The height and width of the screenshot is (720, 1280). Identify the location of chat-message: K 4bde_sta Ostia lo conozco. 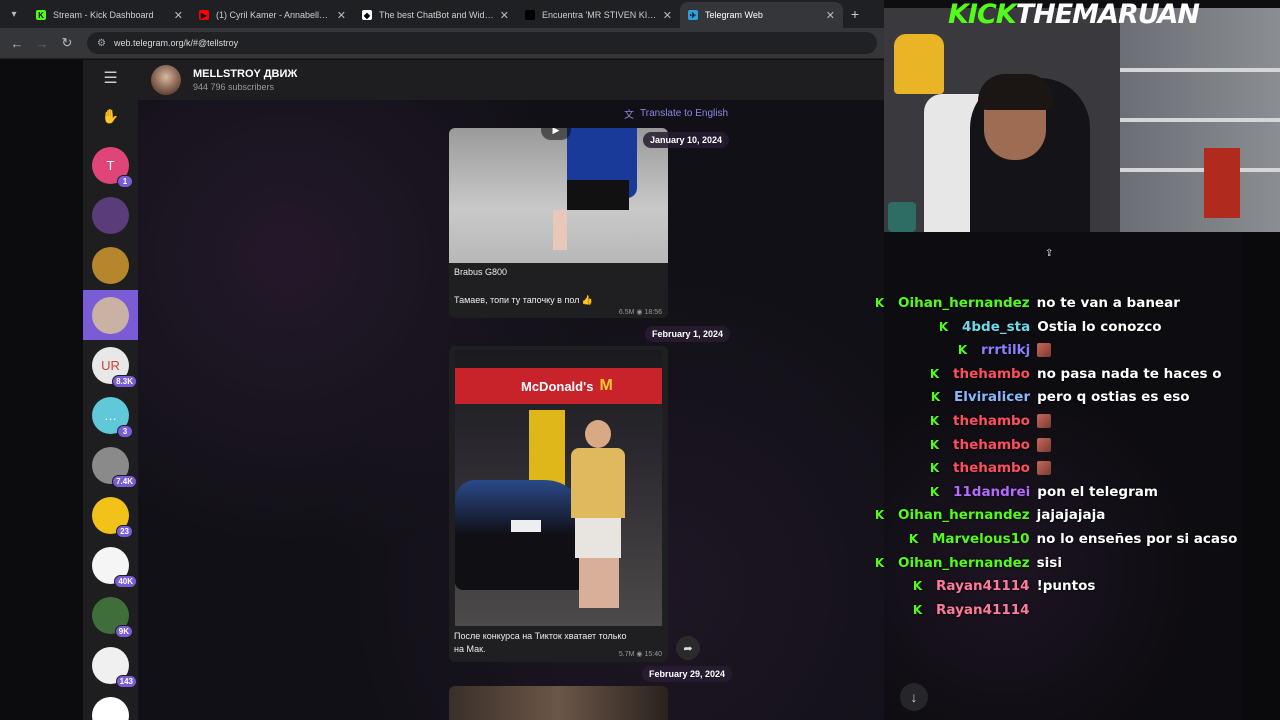
(1049, 327).